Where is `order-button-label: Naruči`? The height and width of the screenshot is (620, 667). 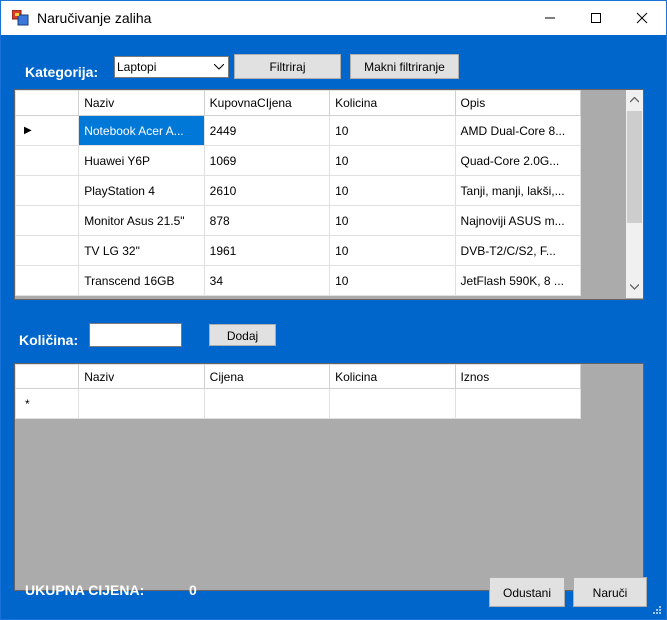
order-button-label: Naruči is located at coordinates (610, 593).